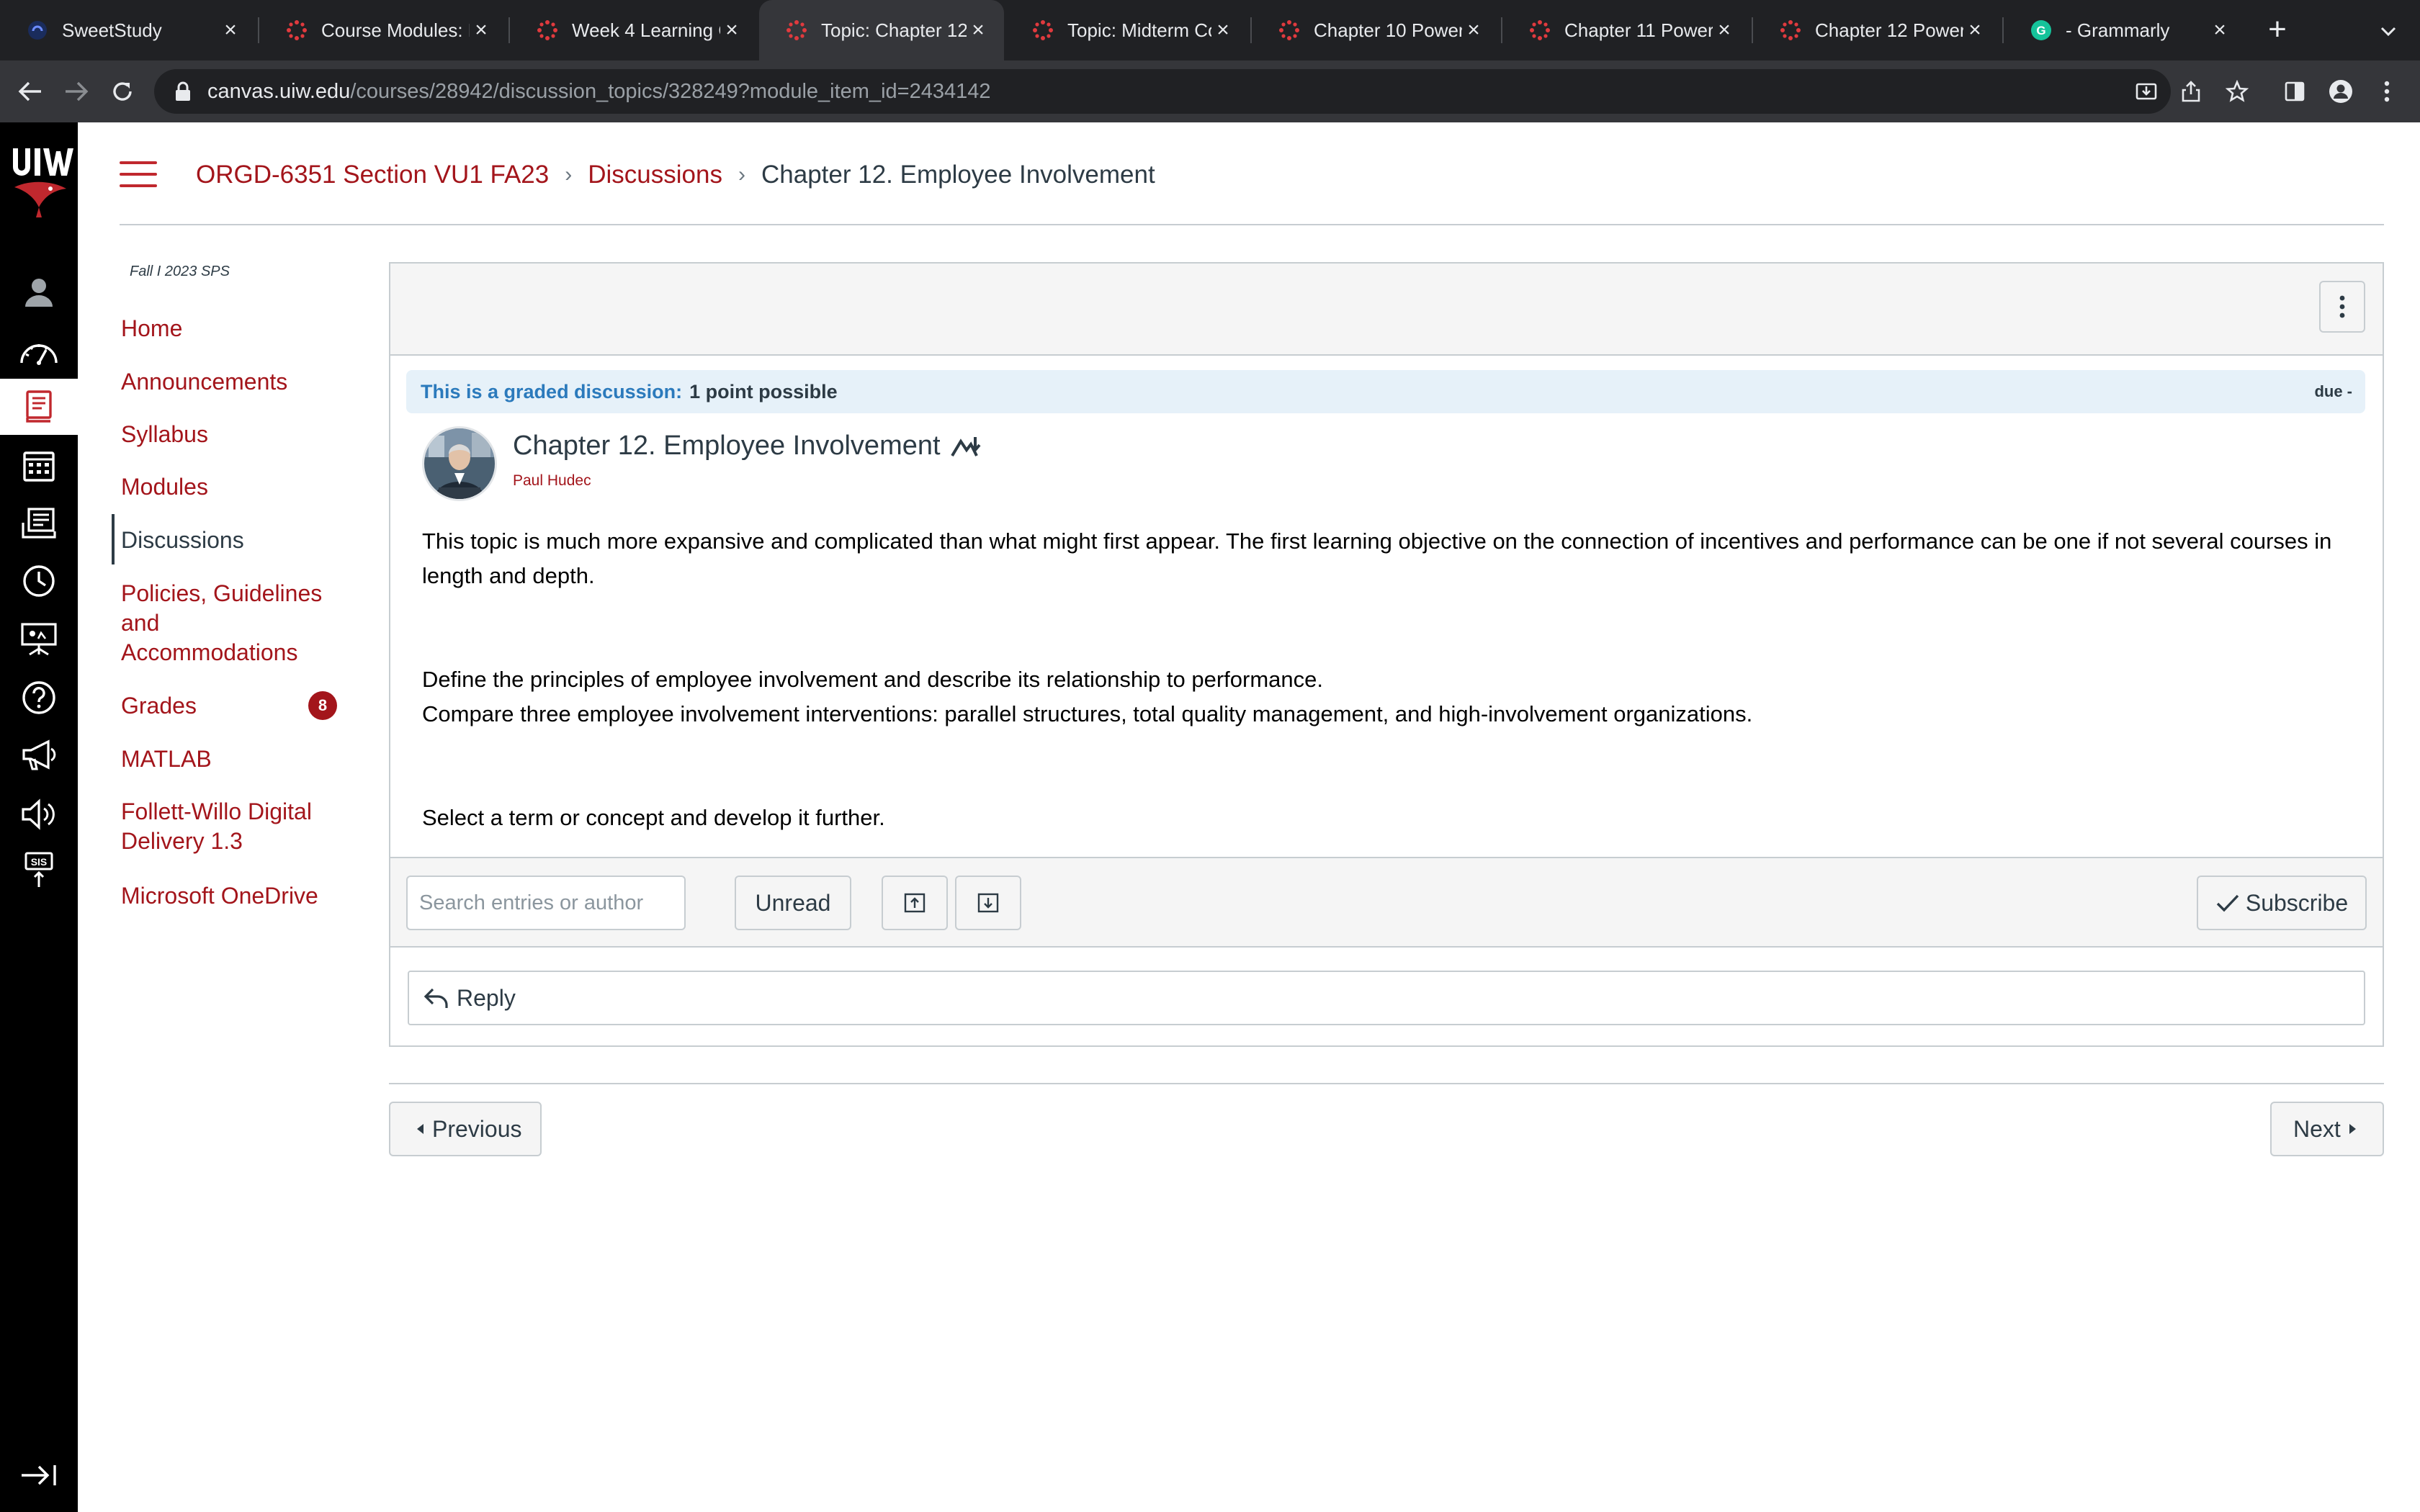  What do you see at coordinates (655, 175) in the screenshot?
I see `breadcrumb-discussions-link: Discussions` at bounding box center [655, 175].